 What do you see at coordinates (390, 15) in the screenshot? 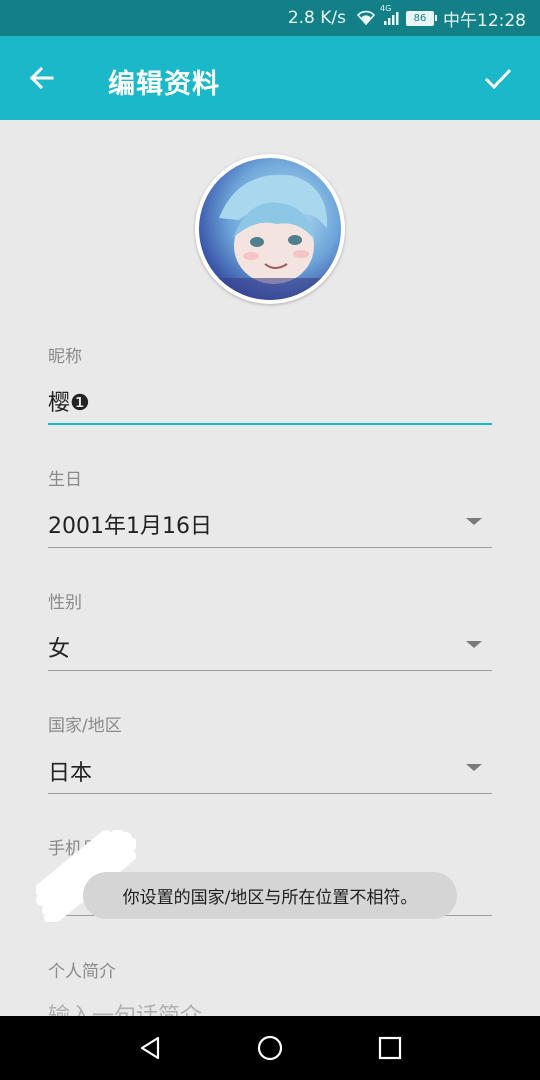
I see `signal-icon: 4G` at bounding box center [390, 15].